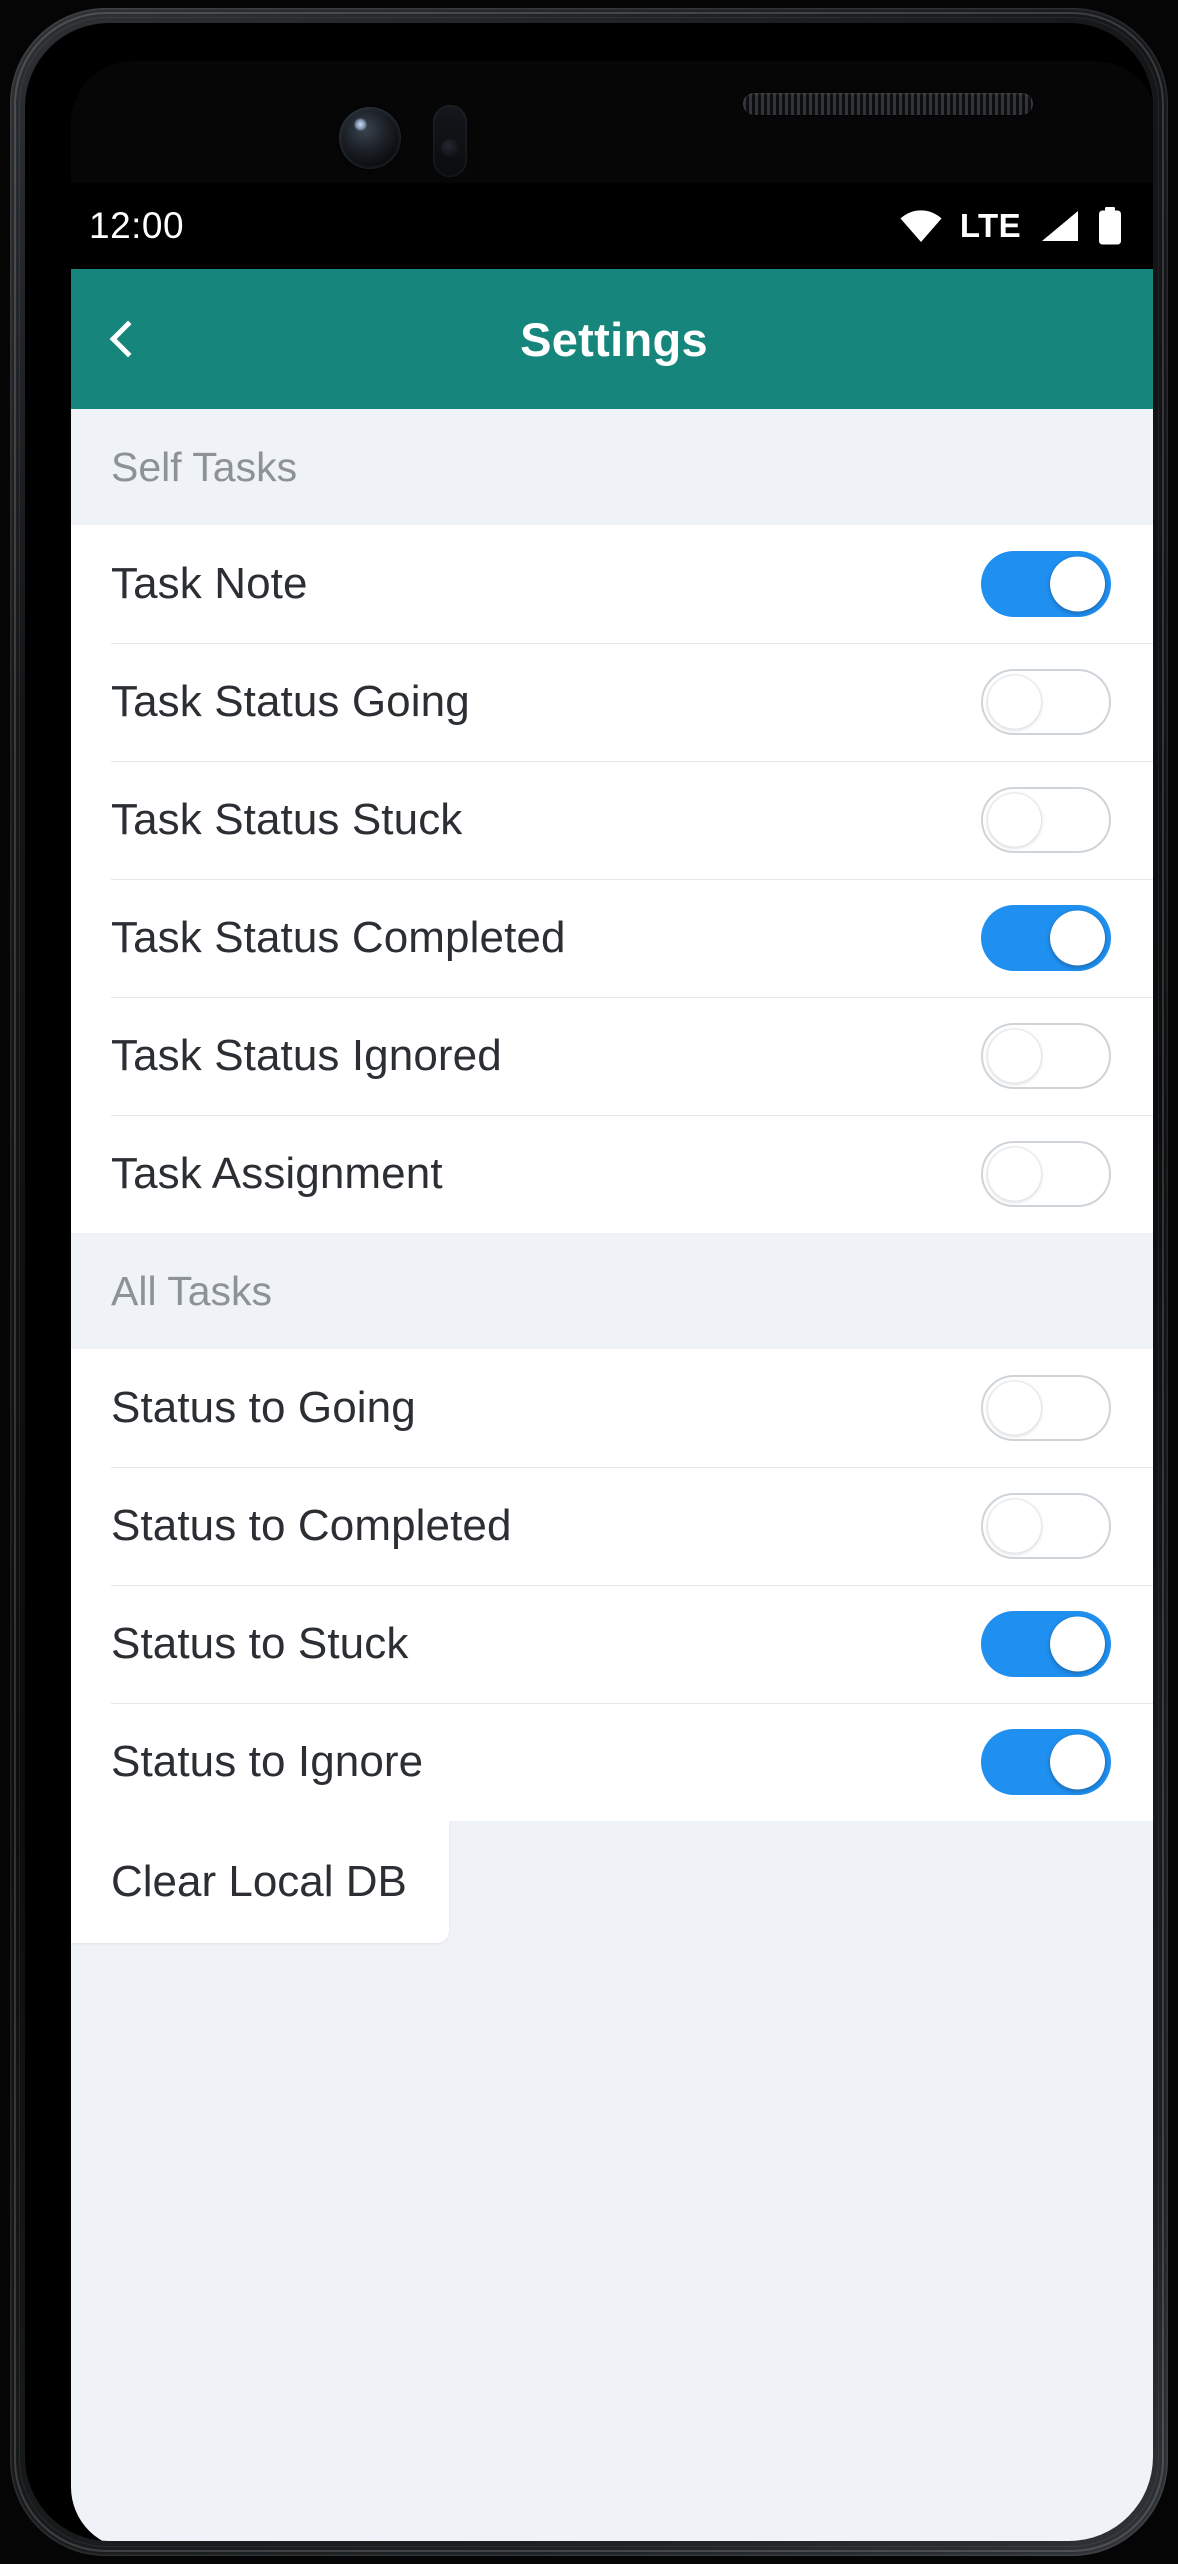  I want to click on camera-lens-glint, so click(360, 124).